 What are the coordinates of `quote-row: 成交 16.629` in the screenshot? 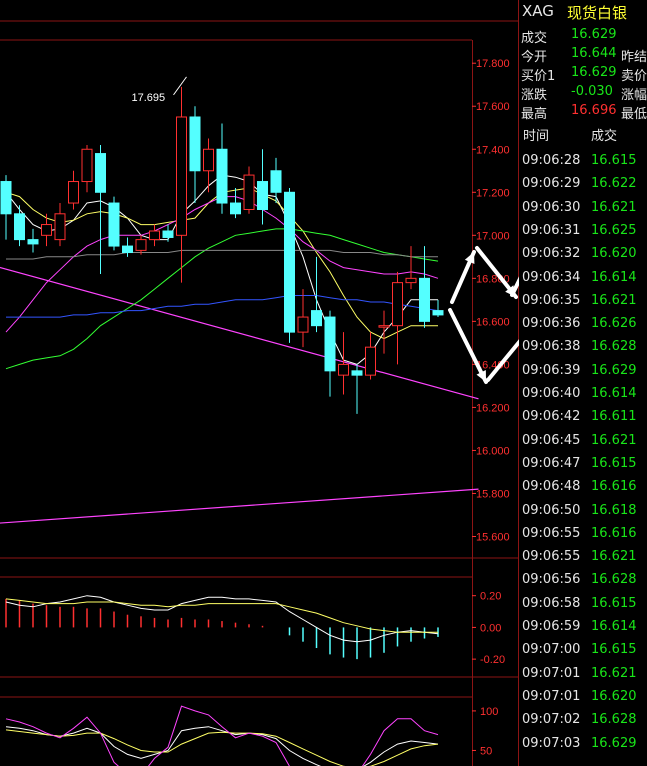 It's located at (583, 36).